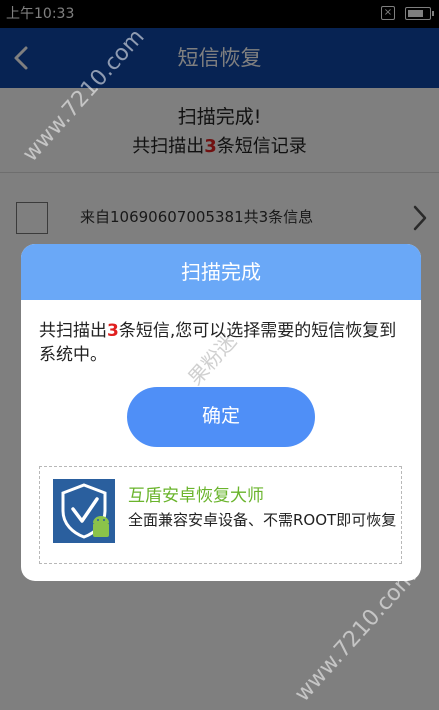  Describe the element at coordinates (221, 272) in the screenshot. I see `dialog-title: 扫描完成` at that location.